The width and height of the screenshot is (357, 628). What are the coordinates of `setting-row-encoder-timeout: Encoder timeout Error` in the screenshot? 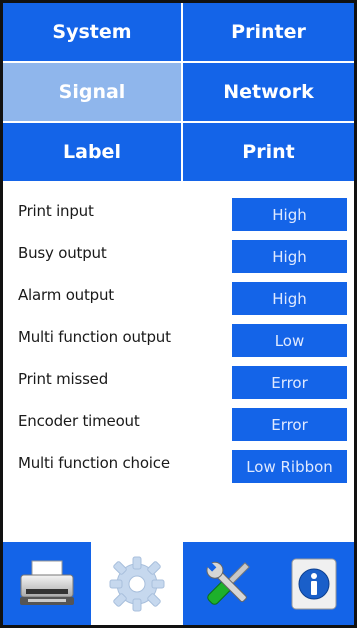 It's located at (178, 427).